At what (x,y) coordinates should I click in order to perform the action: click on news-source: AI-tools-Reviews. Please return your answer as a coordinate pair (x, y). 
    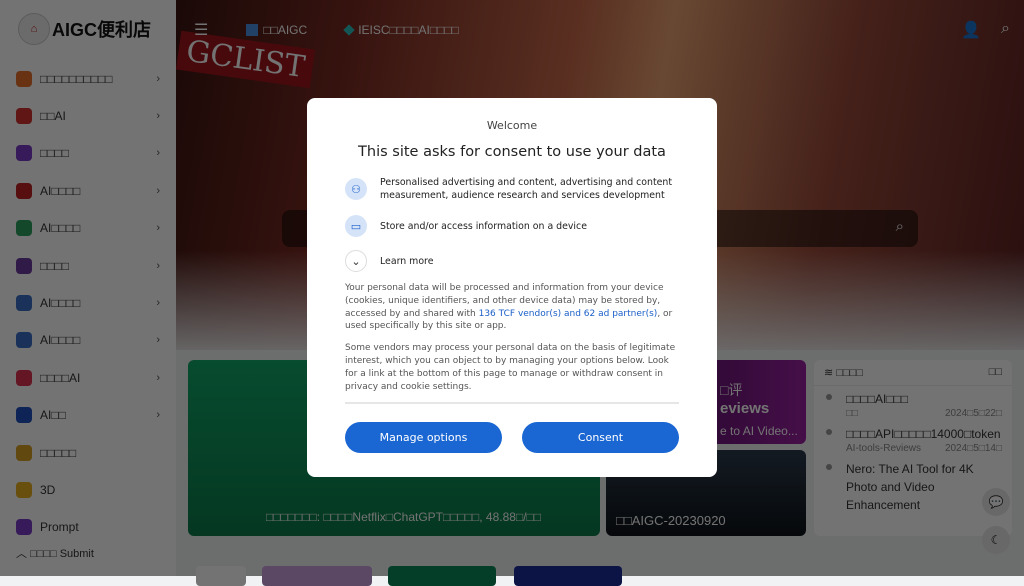
    Looking at the image, I should click on (884, 448).